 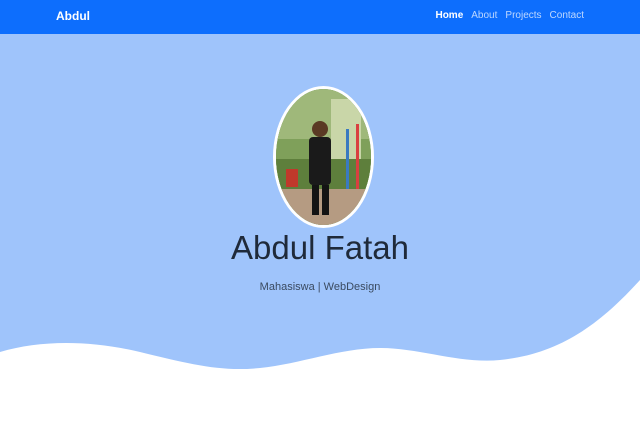 What do you see at coordinates (567, 15) in the screenshot?
I see `nav-link-contact: Contact` at bounding box center [567, 15].